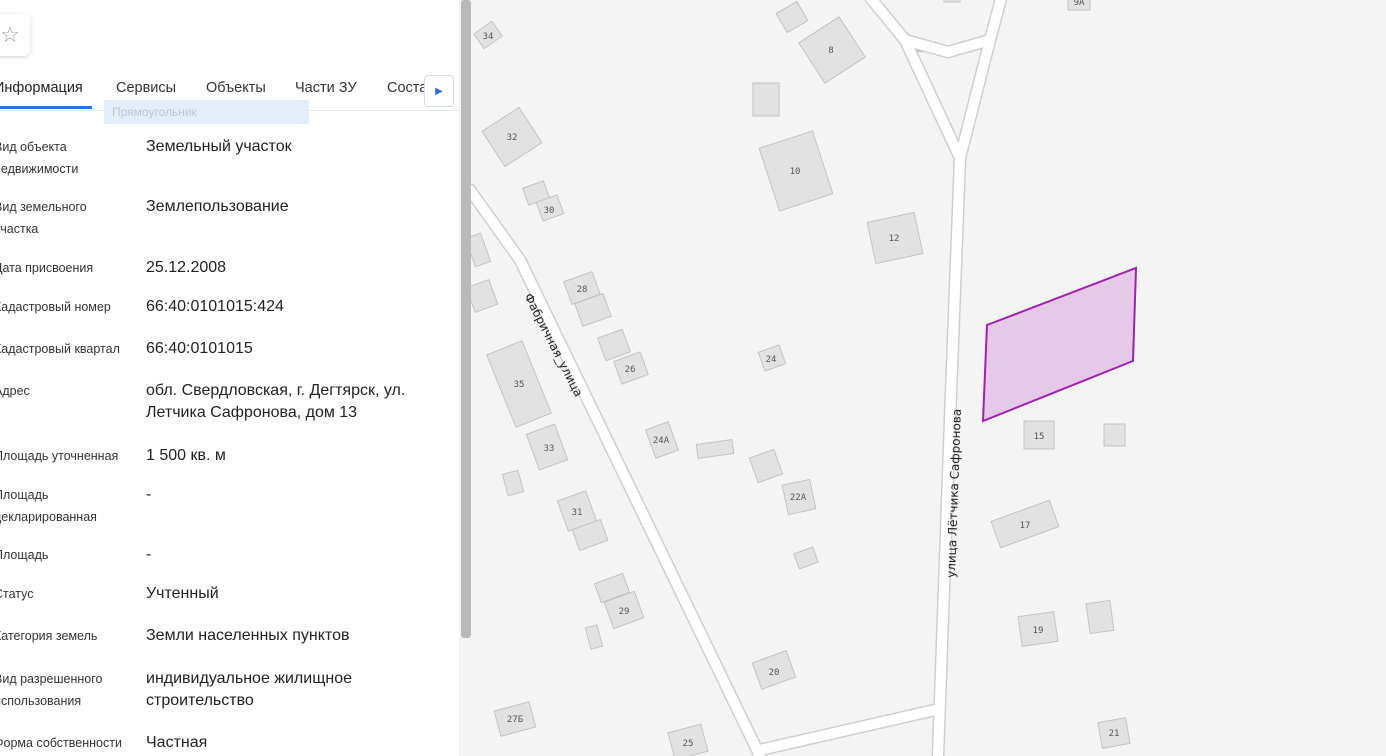  What do you see at coordinates (515, 720) in the screenshot?
I see `building-label: 27Б` at bounding box center [515, 720].